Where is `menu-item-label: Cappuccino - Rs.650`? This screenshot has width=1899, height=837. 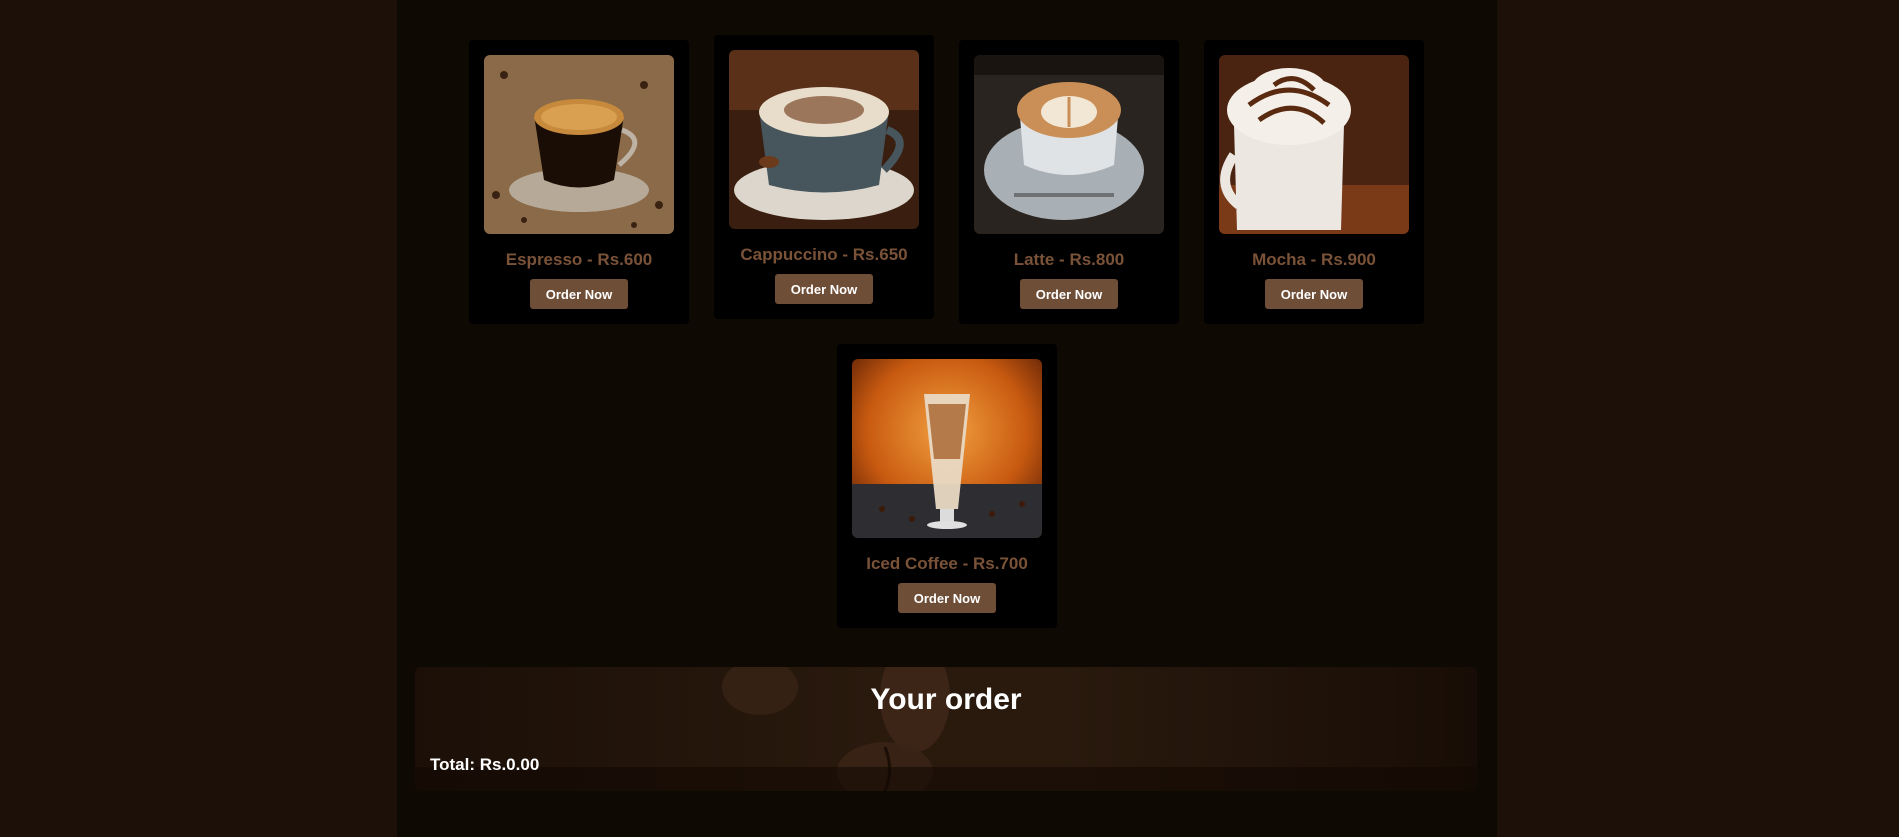
menu-item-label: Cappuccino - Rs.650 is located at coordinates (824, 254).